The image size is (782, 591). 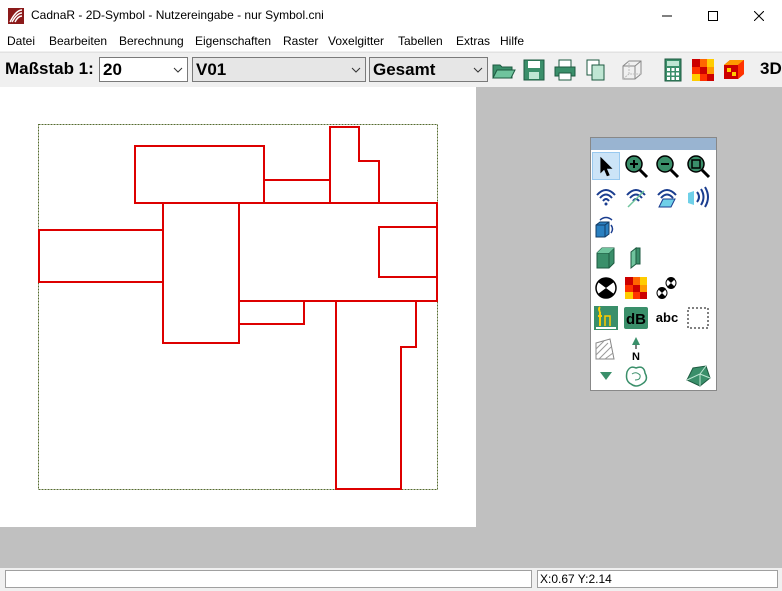 I want to click on calculator-icon, so click(x=673, y=70).